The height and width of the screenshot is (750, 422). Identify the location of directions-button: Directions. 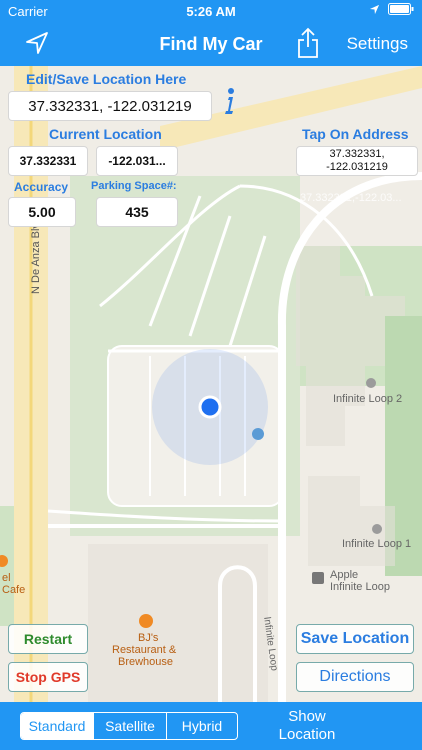
(355, 677).